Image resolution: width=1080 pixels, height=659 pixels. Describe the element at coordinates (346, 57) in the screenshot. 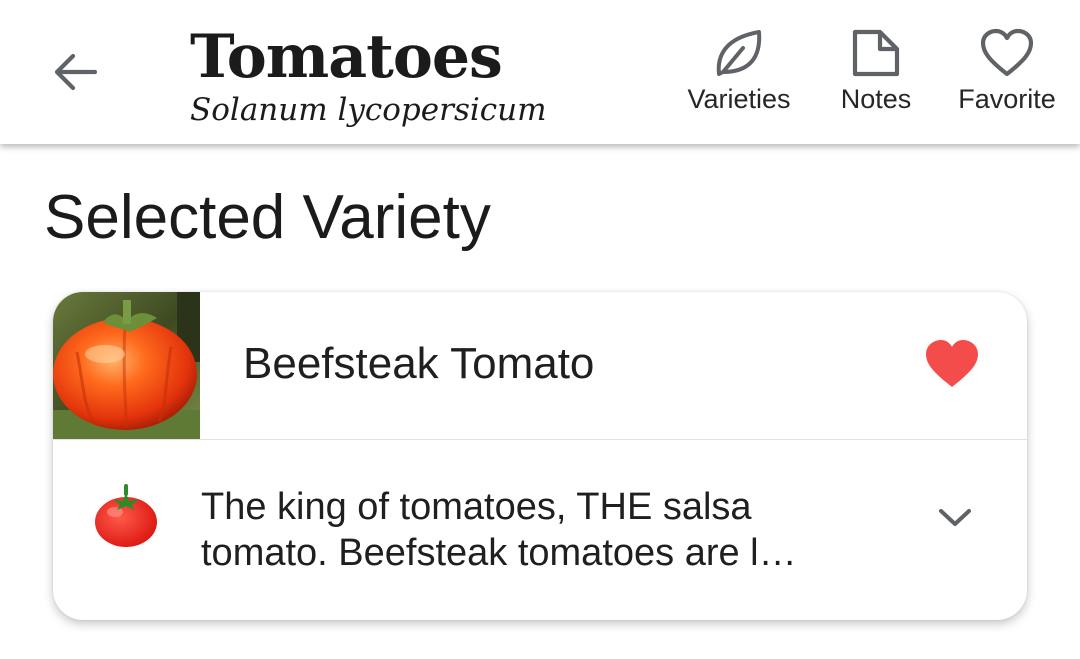

I see `page-title: Tomatoes` at that location.